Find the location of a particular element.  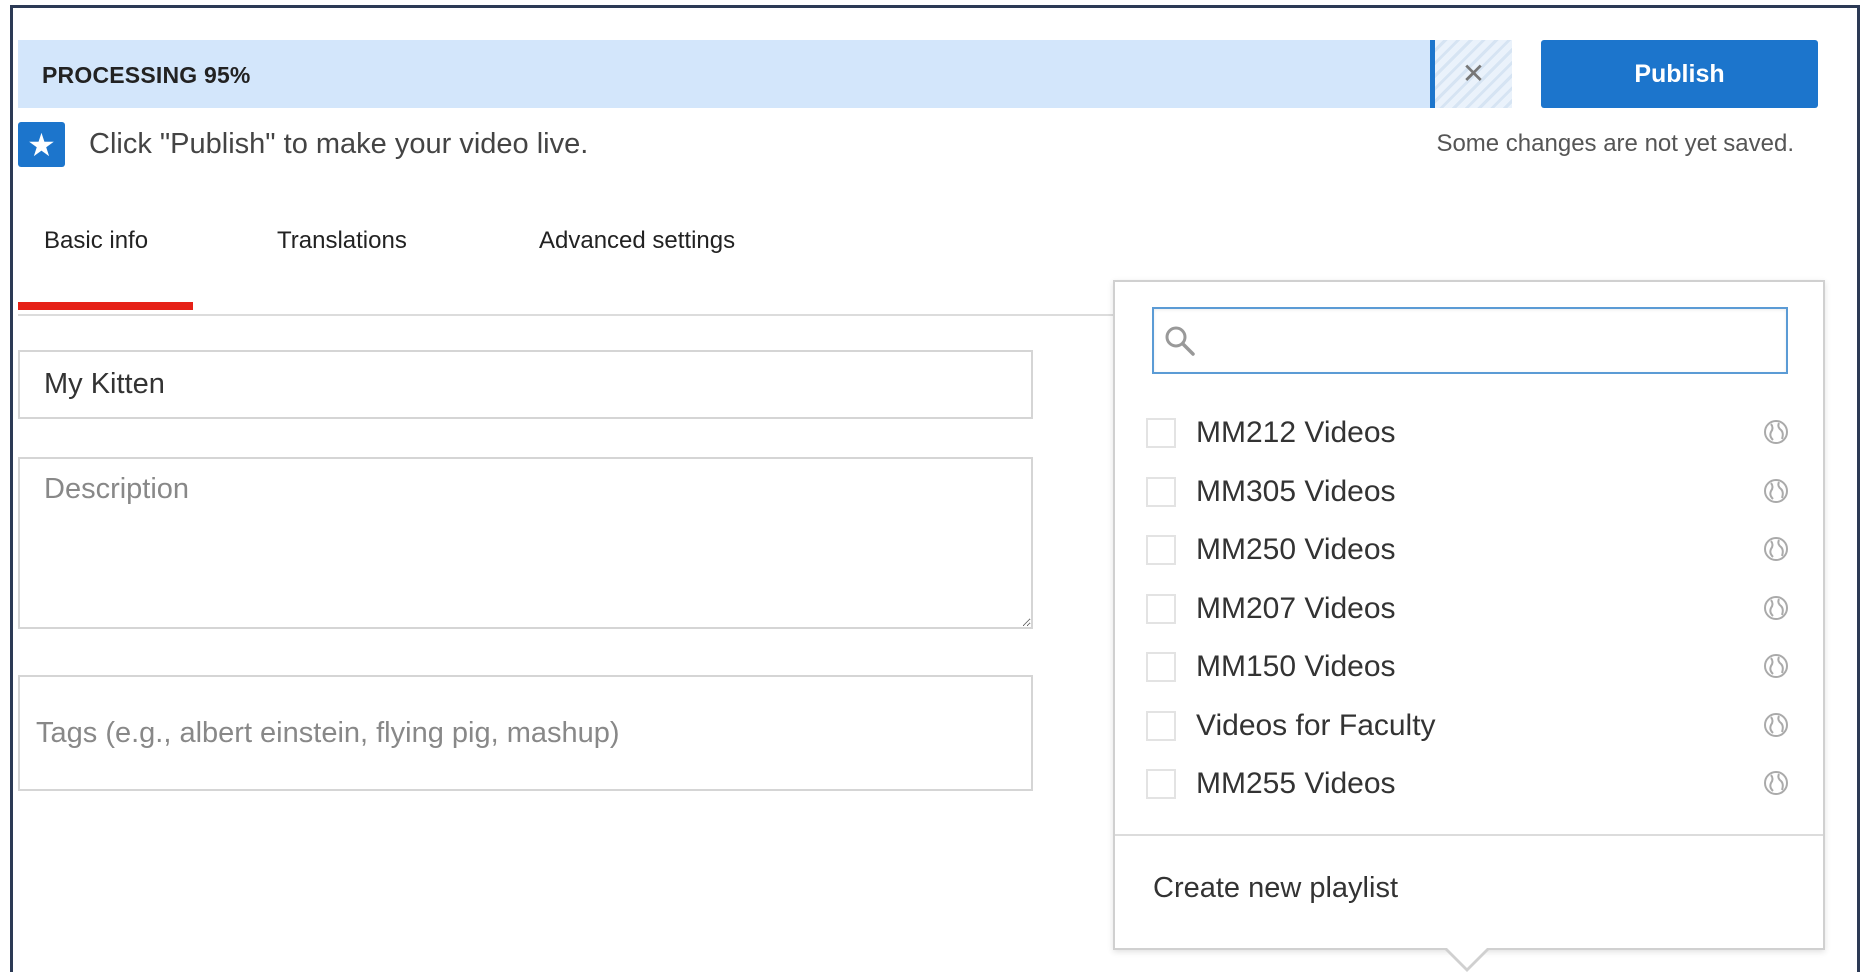

list-item: MM255 Videos is located at coordinates (1471, 784).